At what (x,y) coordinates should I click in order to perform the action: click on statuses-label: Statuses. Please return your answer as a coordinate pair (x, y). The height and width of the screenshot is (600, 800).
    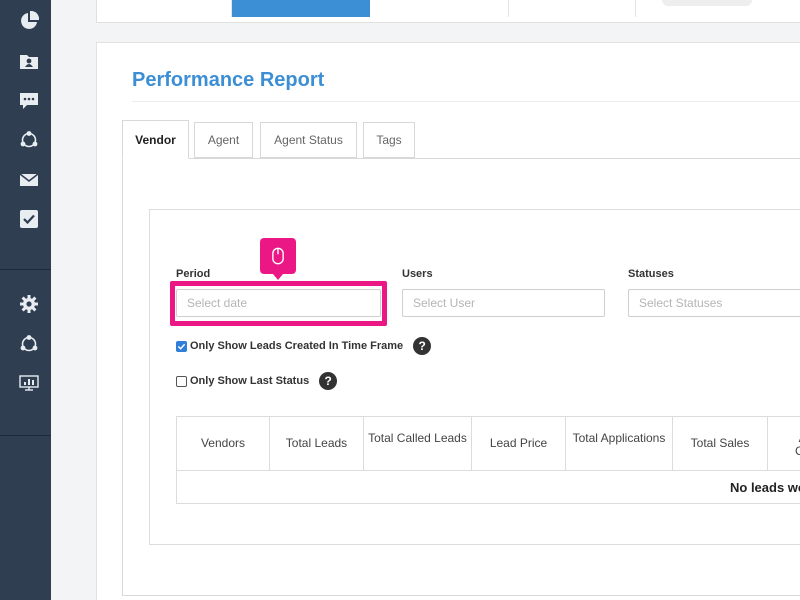
    Looking at the image, I should click on (651, 274).